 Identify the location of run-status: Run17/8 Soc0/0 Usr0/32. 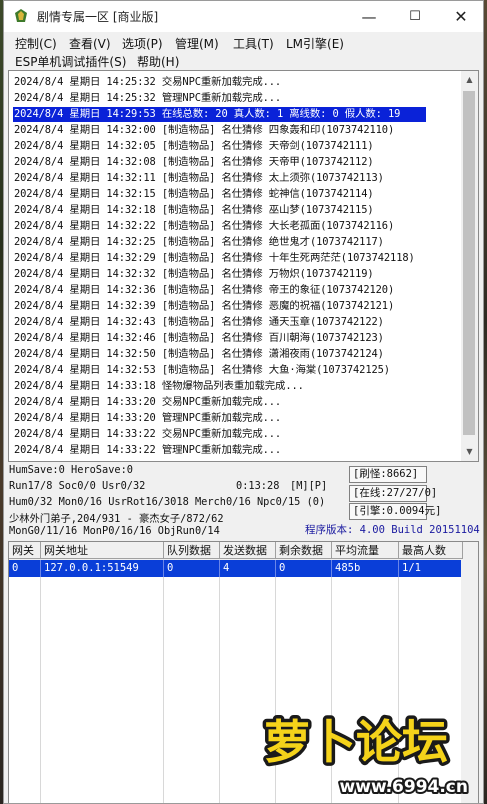
(77, 486).